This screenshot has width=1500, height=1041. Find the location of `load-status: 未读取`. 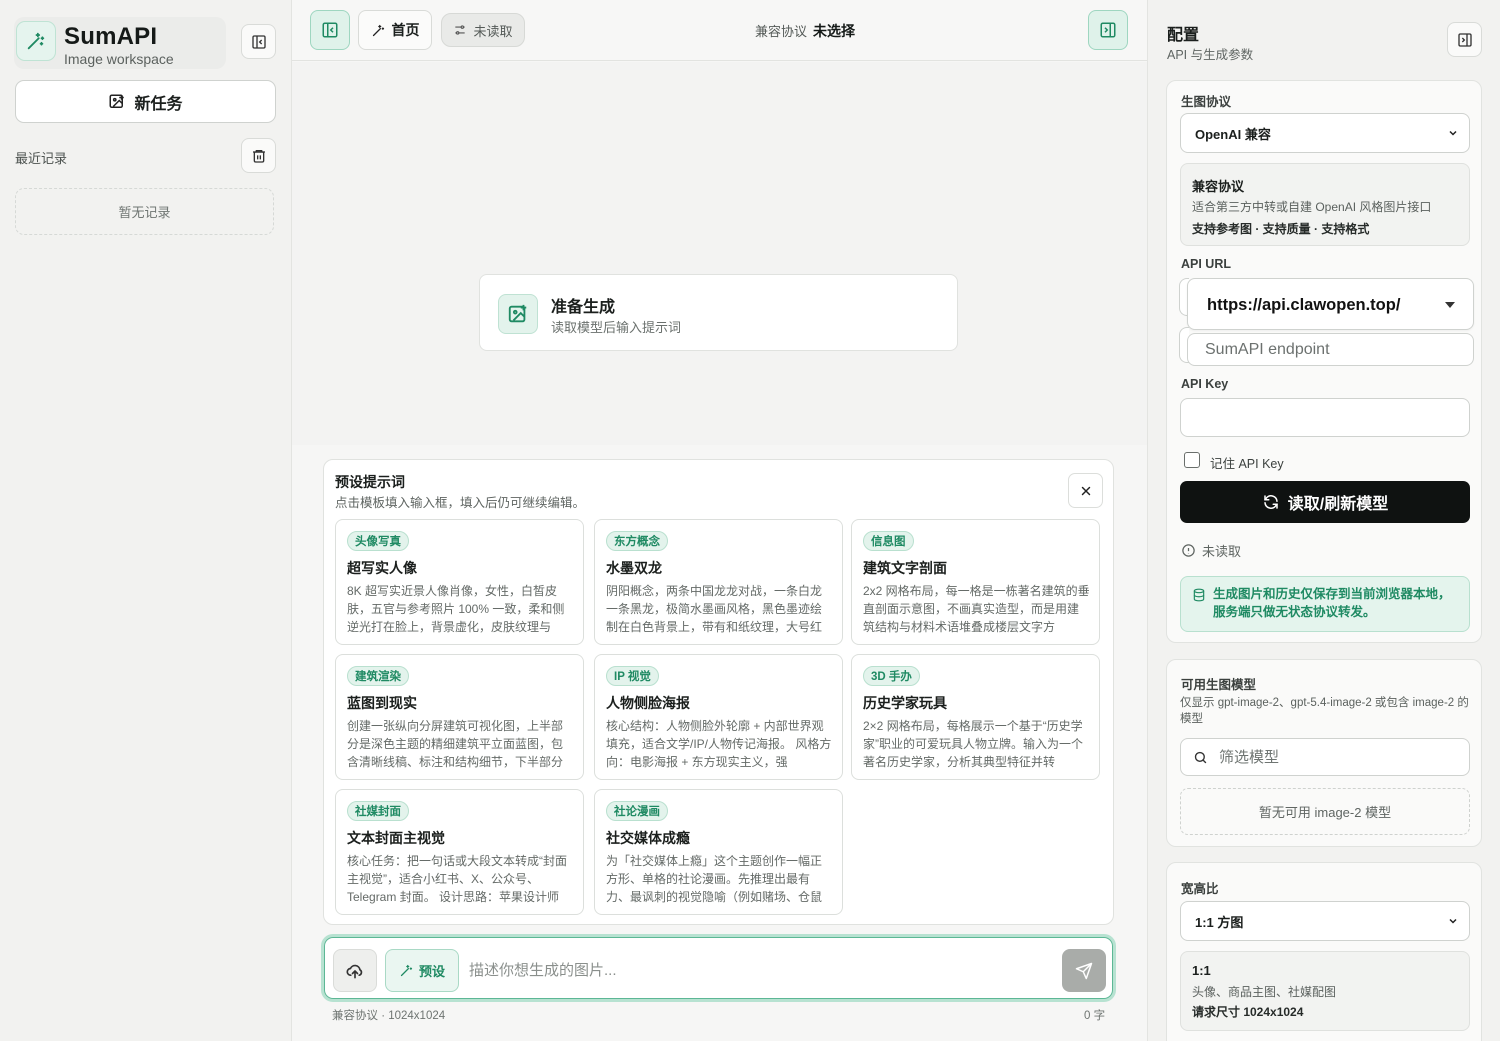

load-status: 未读取 is located at coordinates (1211, 550).